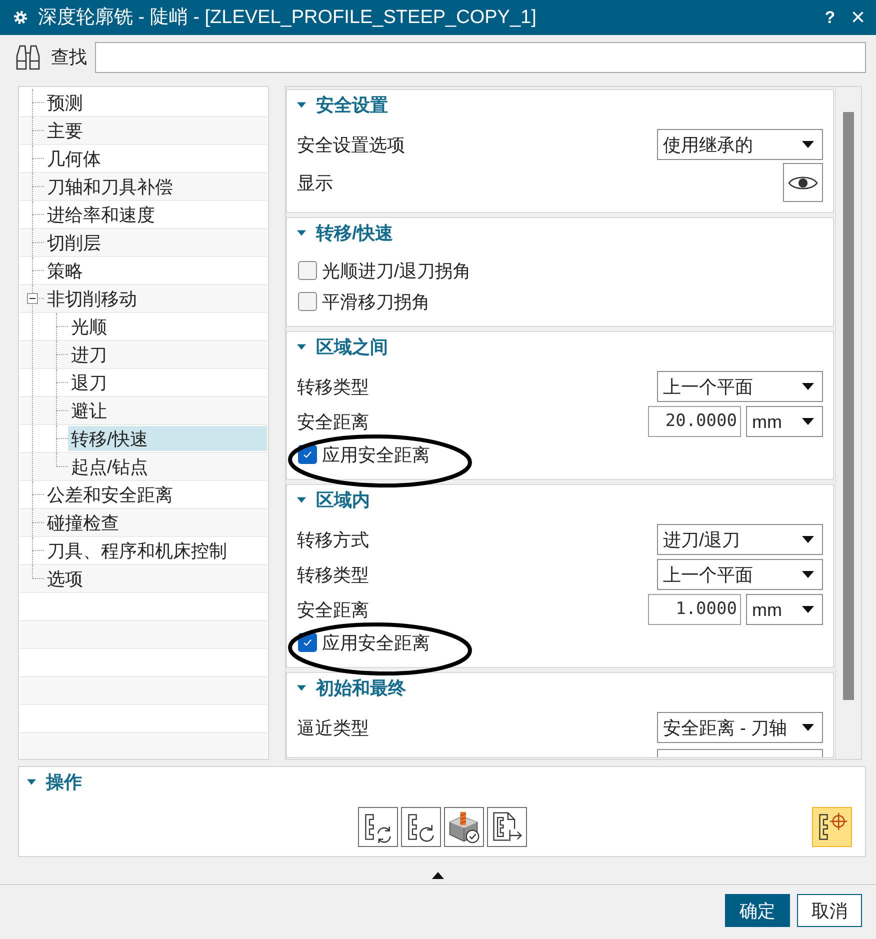  Describe the element at coordinates (560, 500) in the screenshot. I see `section-header: 区域内` at that location.